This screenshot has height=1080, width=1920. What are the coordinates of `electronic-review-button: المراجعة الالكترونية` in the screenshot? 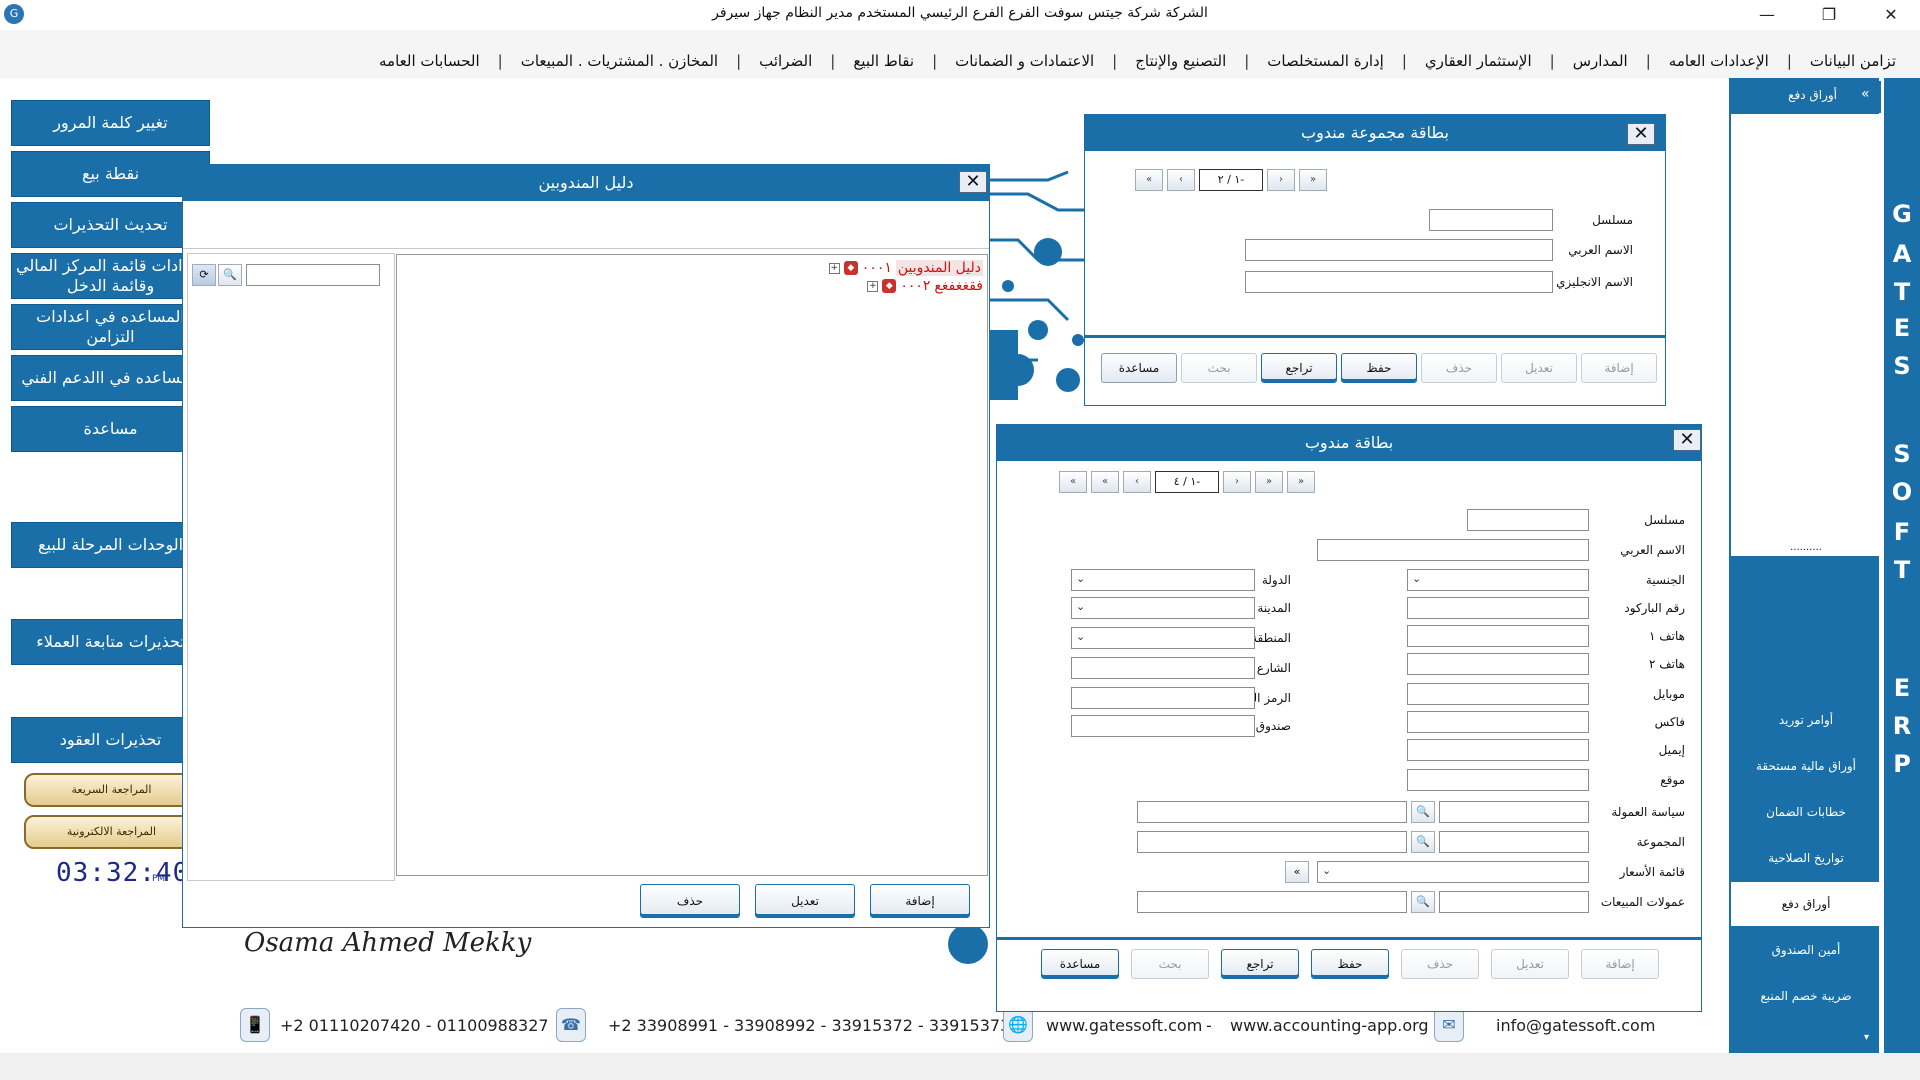 It's located at (111, 832).